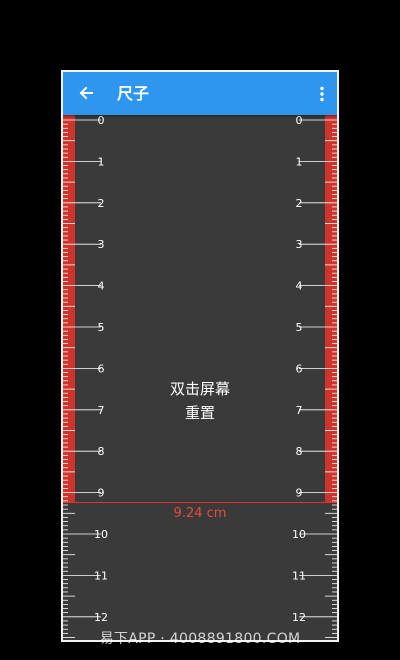 This screenshot has width=400, height=660. I want to click on left-cm-label: 10, so click(101, 534).